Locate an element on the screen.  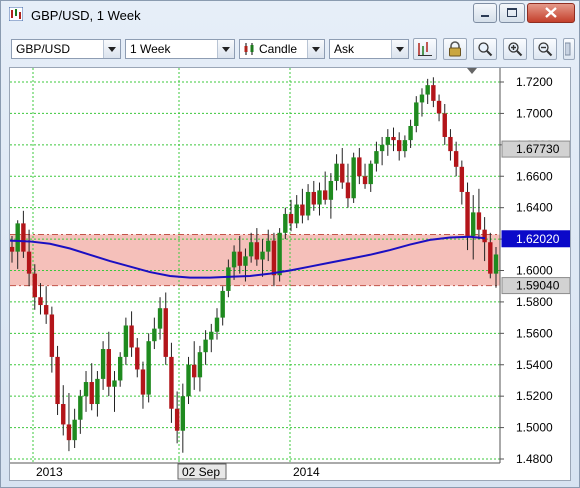
symbol-select: GBP/USD is located at coordinates (66, 49).